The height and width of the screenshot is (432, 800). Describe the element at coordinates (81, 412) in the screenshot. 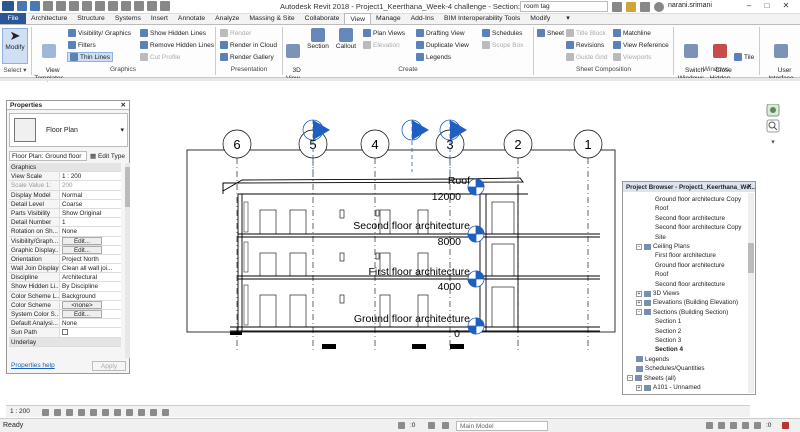

I see `shadows-icon` at that location.